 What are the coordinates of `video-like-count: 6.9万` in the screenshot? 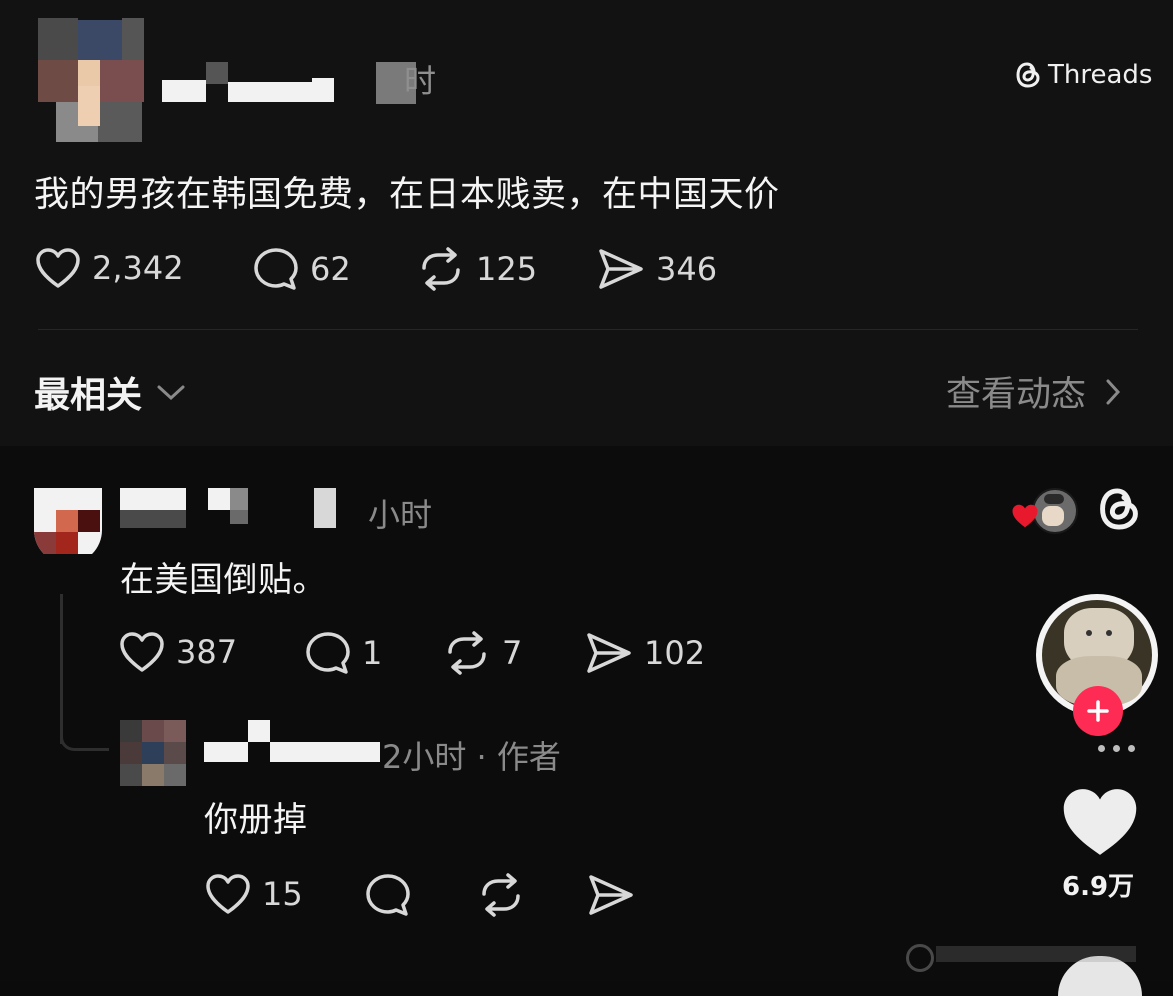 It's located at (1098, 887).